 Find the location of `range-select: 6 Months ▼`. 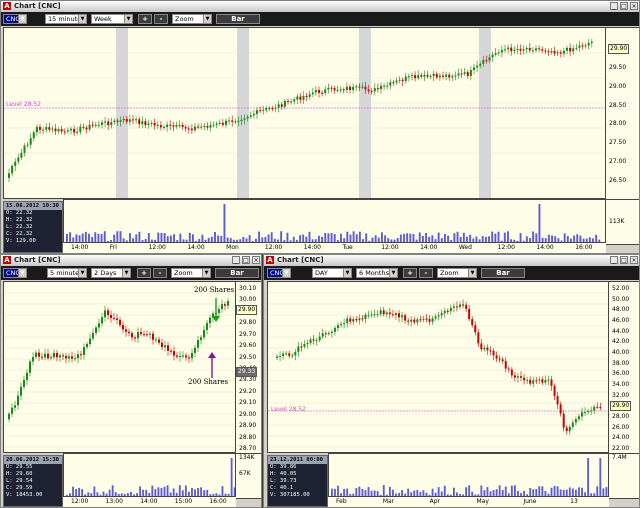

range-select: 6 Months ▼ is located at coordinates (377, 273).